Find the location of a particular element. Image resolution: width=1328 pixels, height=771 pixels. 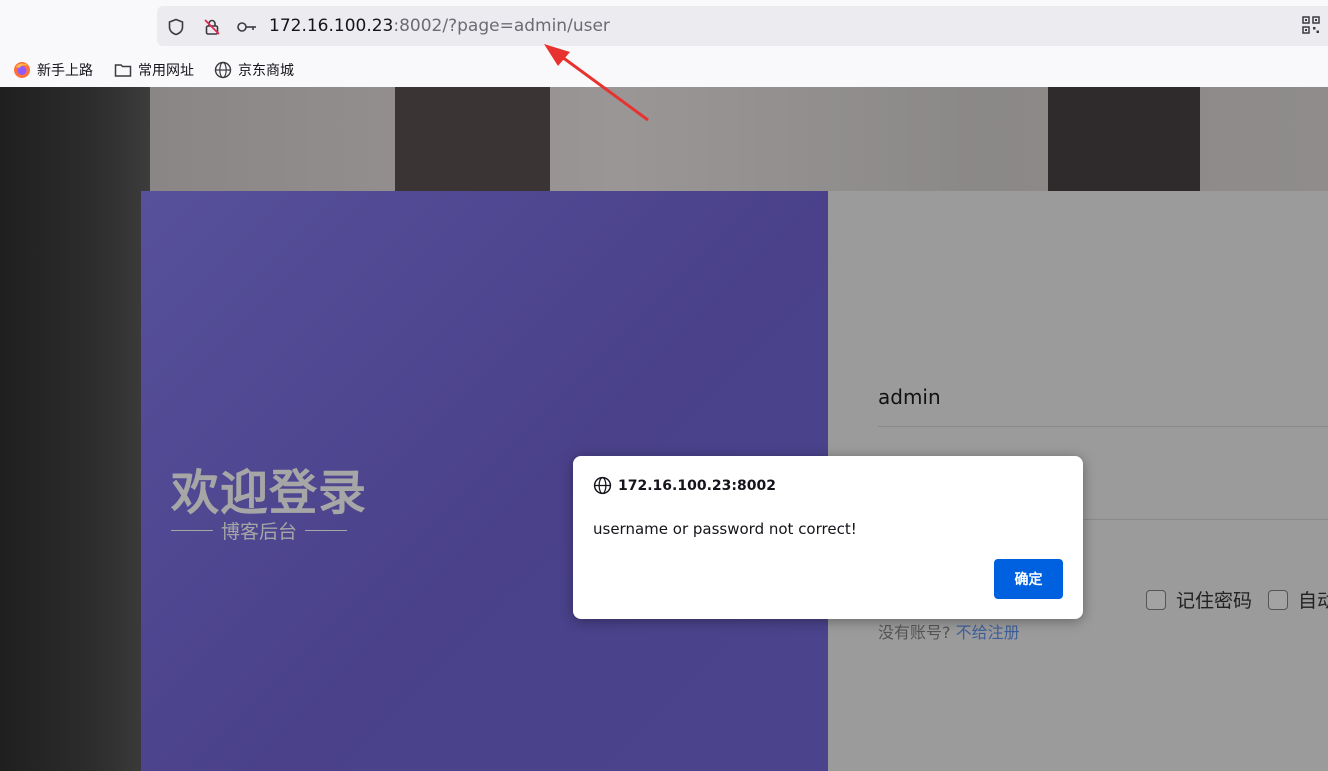

url-host: 172.16.100.23 is located at coordinates (331, 26).